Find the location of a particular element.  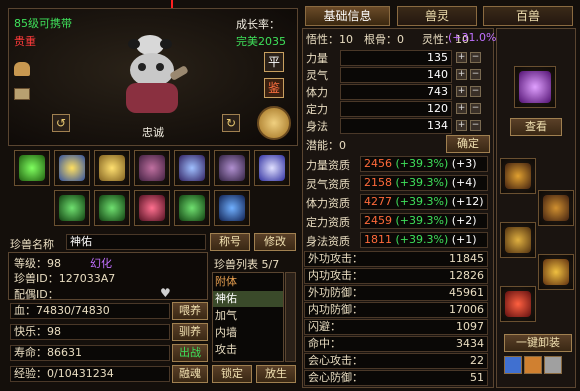

qual-base: 4277 is located at coordinates (378, 201).